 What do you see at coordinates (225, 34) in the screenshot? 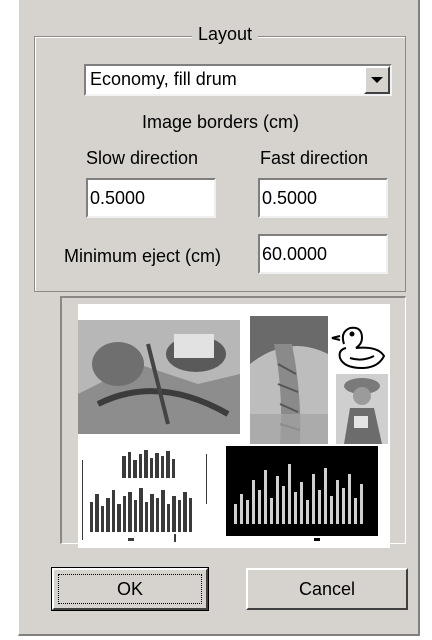
I see `layout-group-title: Layout` at bounding box center [225, 34].